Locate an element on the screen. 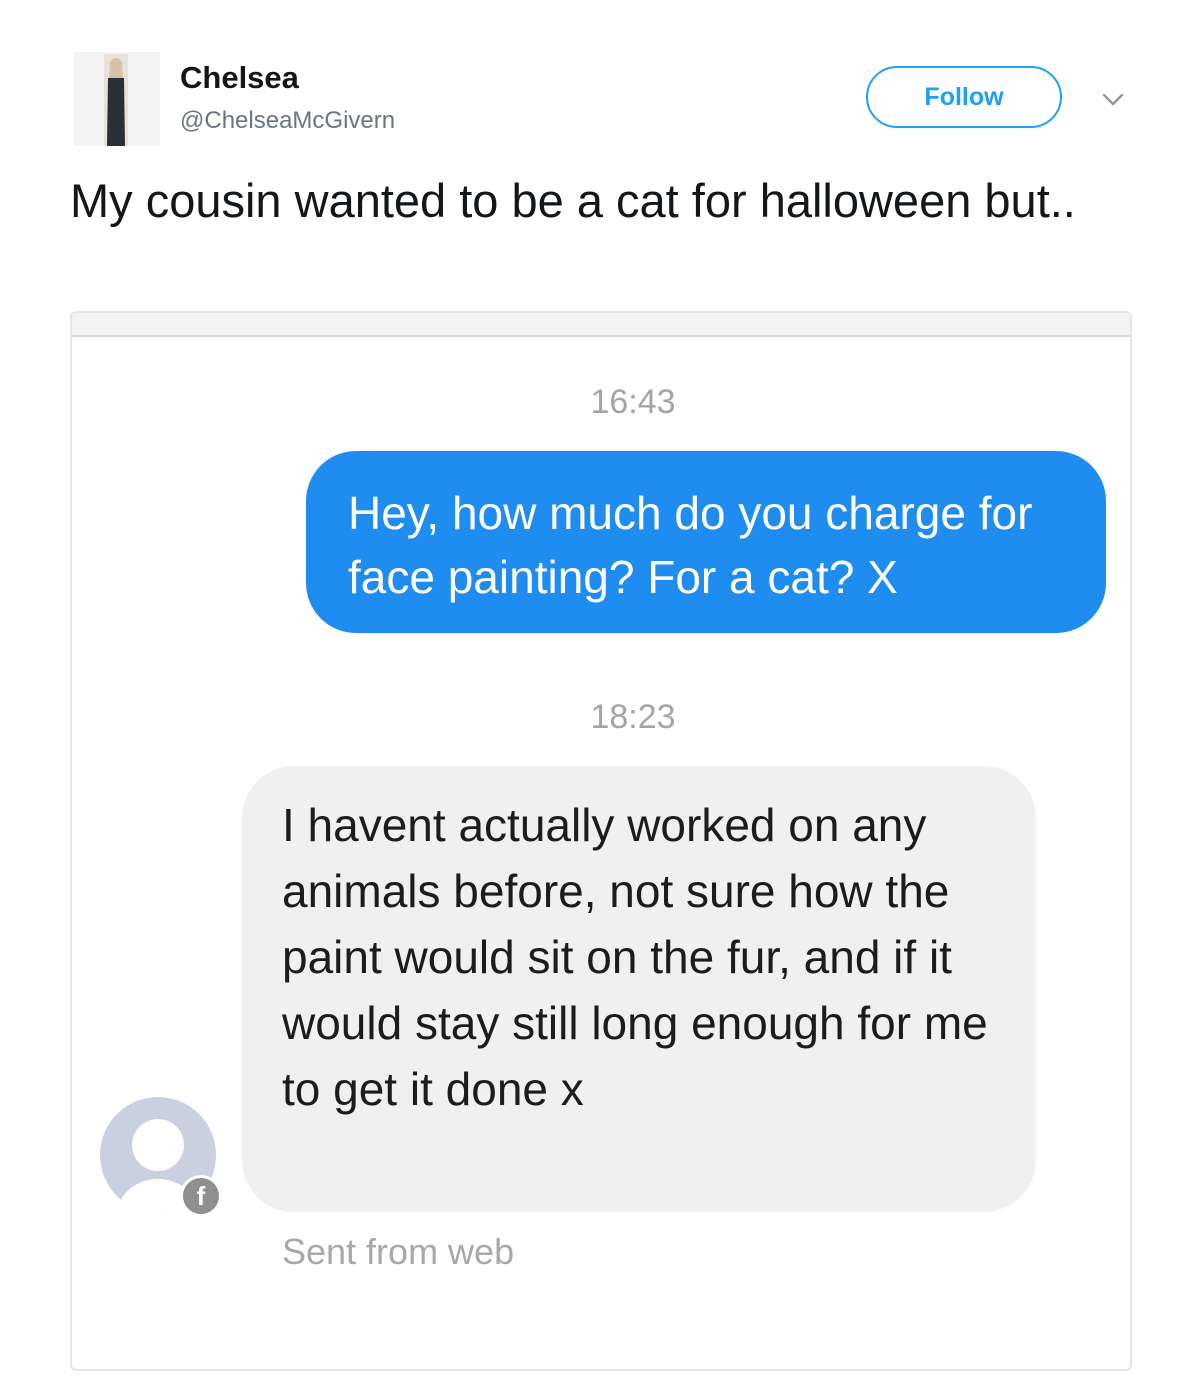 This screenshot has height=1396, width=1200. author-avatar is located at coordinates (117, 99).